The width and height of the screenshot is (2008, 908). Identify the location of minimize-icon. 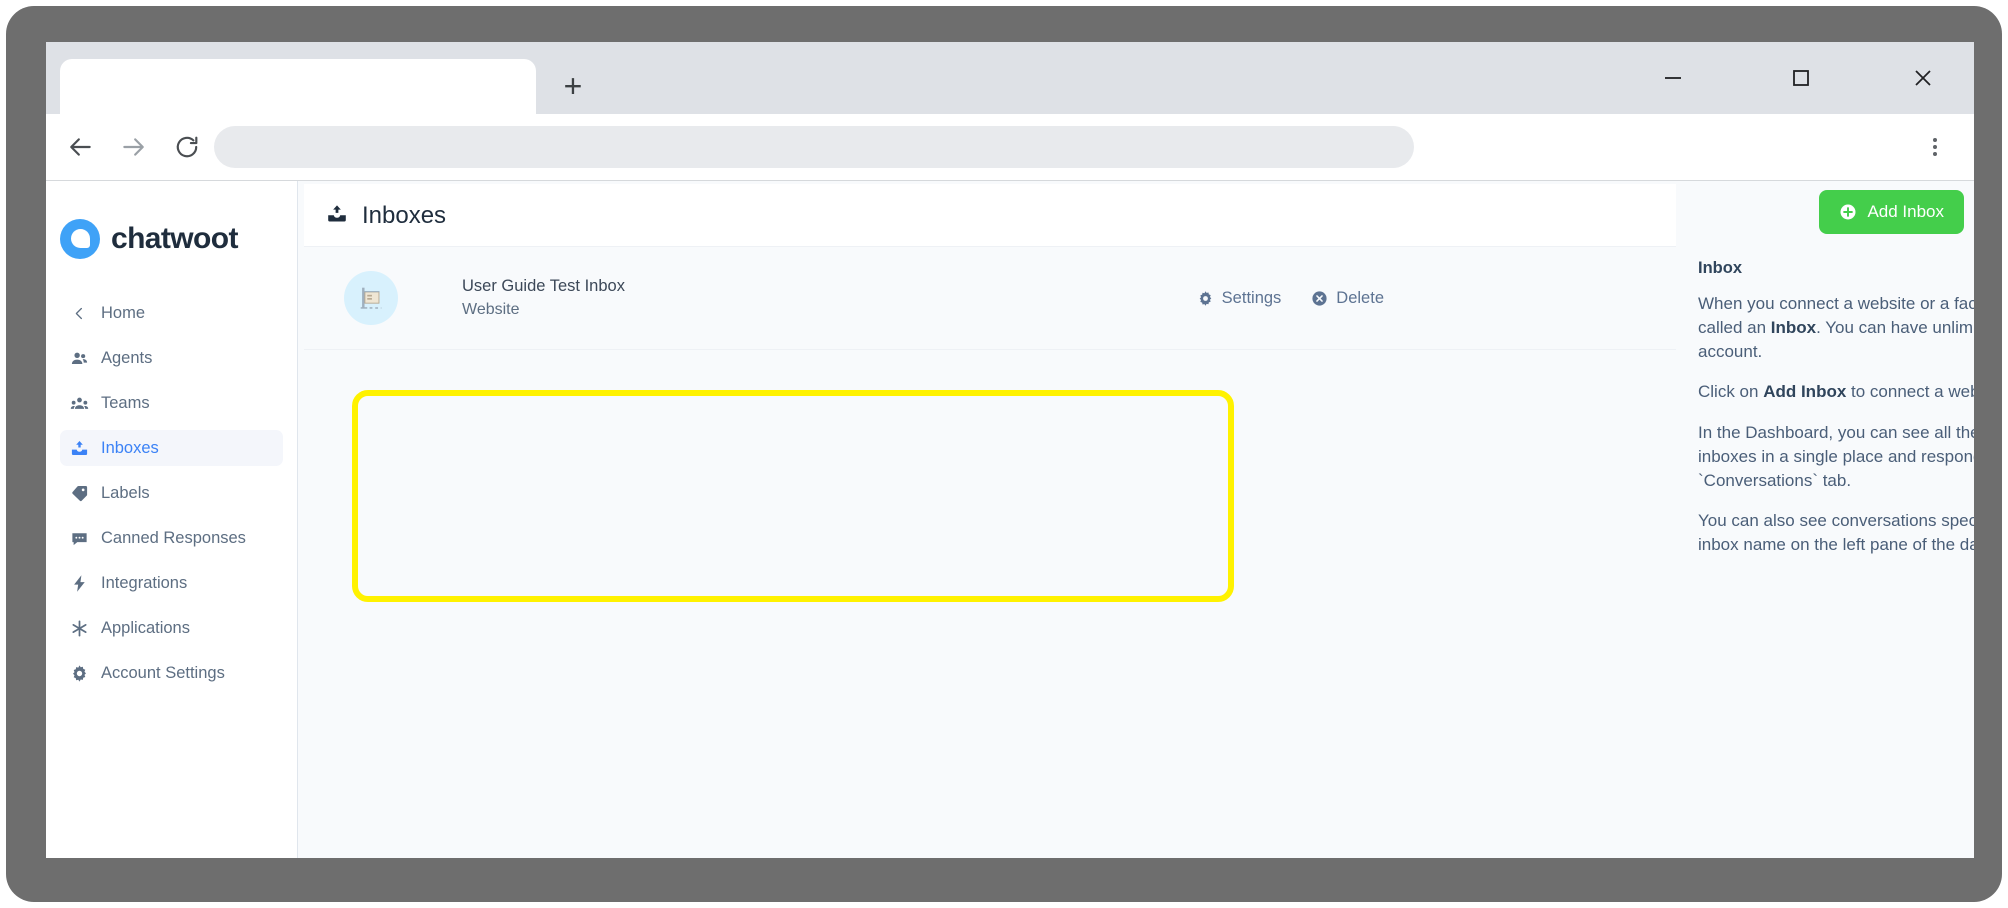
(1673, 78).